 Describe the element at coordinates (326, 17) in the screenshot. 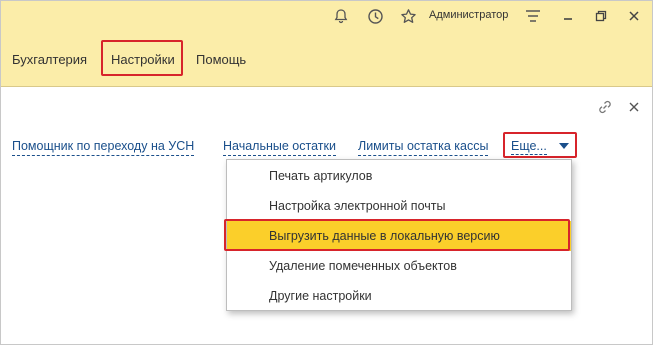

I see `title-bar` at that location.